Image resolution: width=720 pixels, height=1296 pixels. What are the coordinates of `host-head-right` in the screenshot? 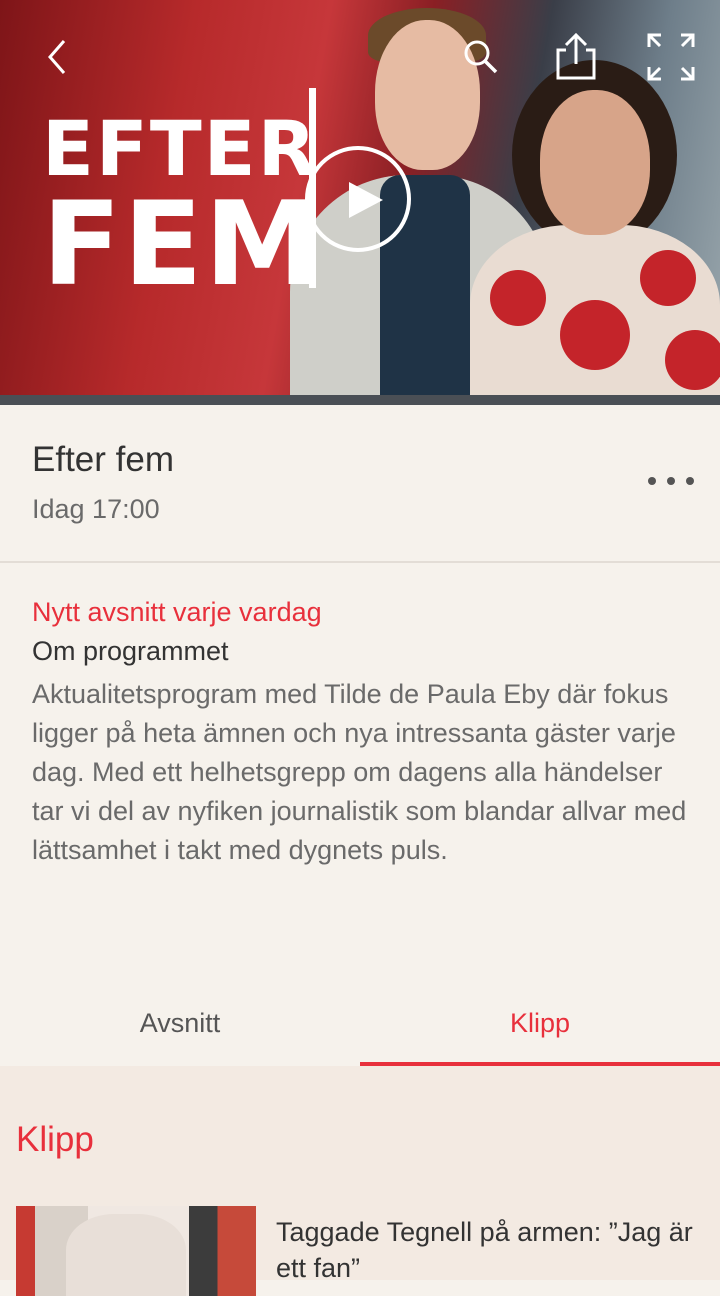 It's located at (595, 162).